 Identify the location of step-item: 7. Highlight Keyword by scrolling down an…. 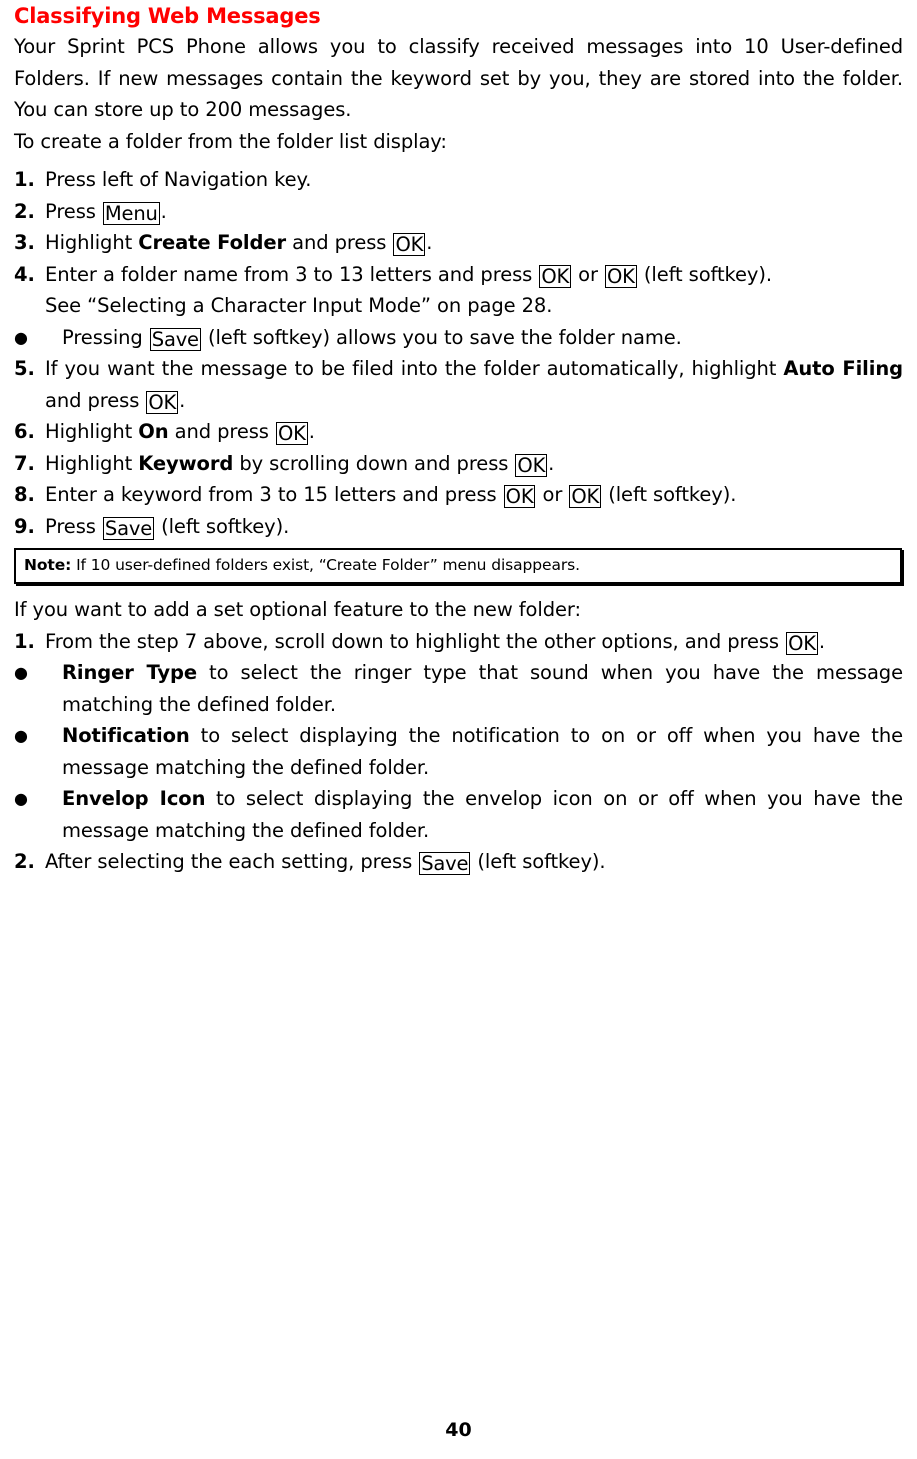
(458, 464).